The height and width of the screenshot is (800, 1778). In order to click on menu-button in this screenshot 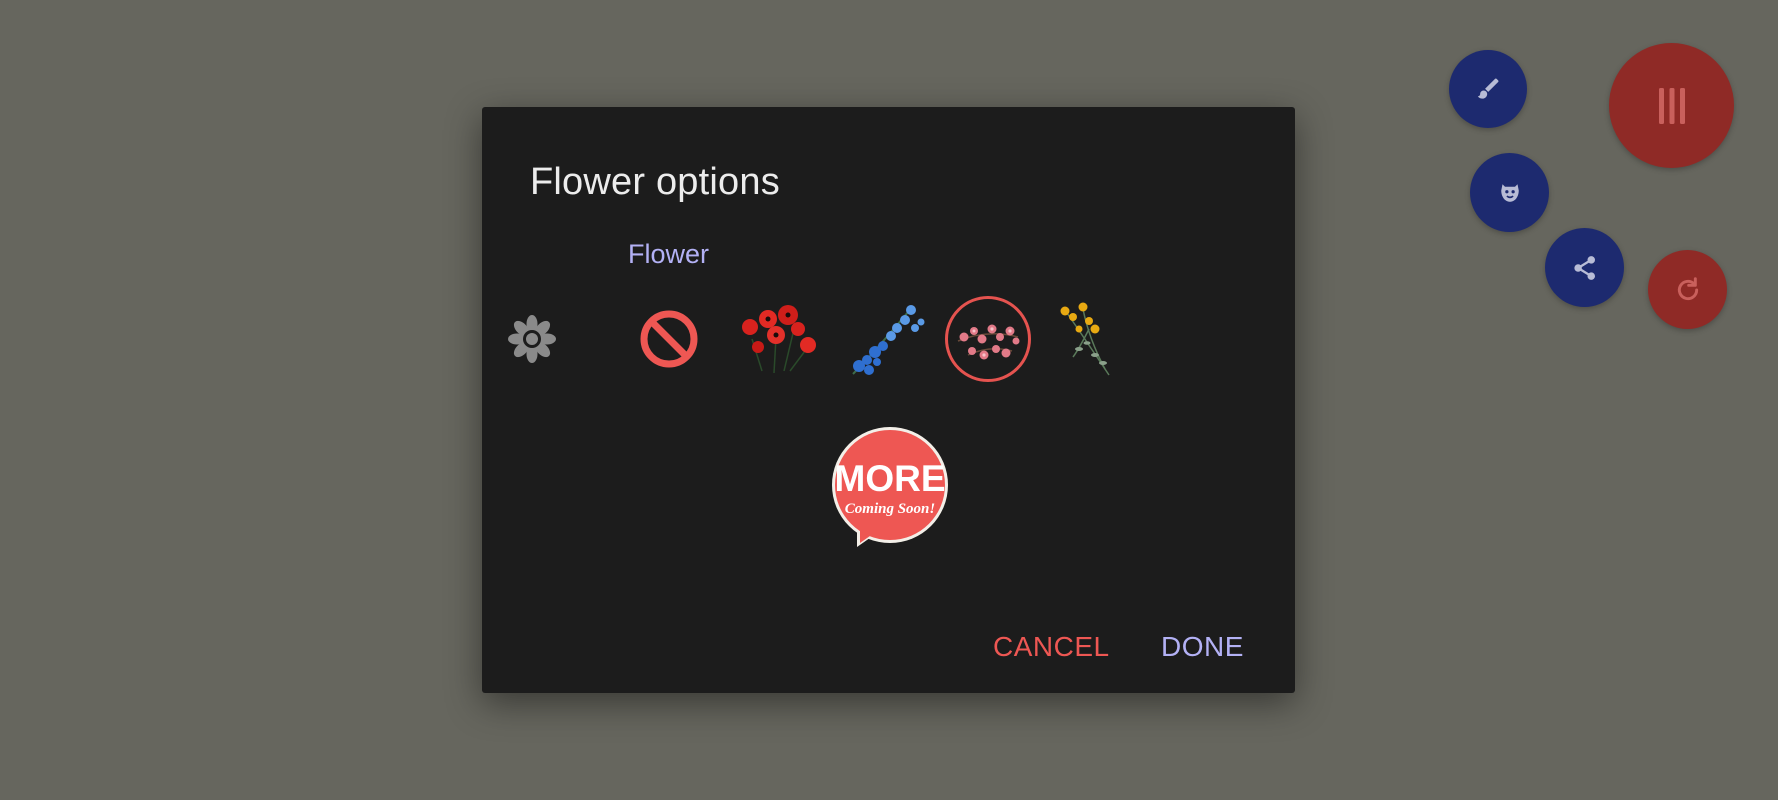, I will do `click(1671, 105)`.